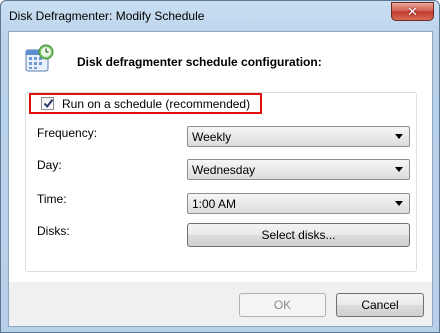  Describe the element at coordinates (52, 199) in the screenshot. I see `time-label: Time:` at that location.